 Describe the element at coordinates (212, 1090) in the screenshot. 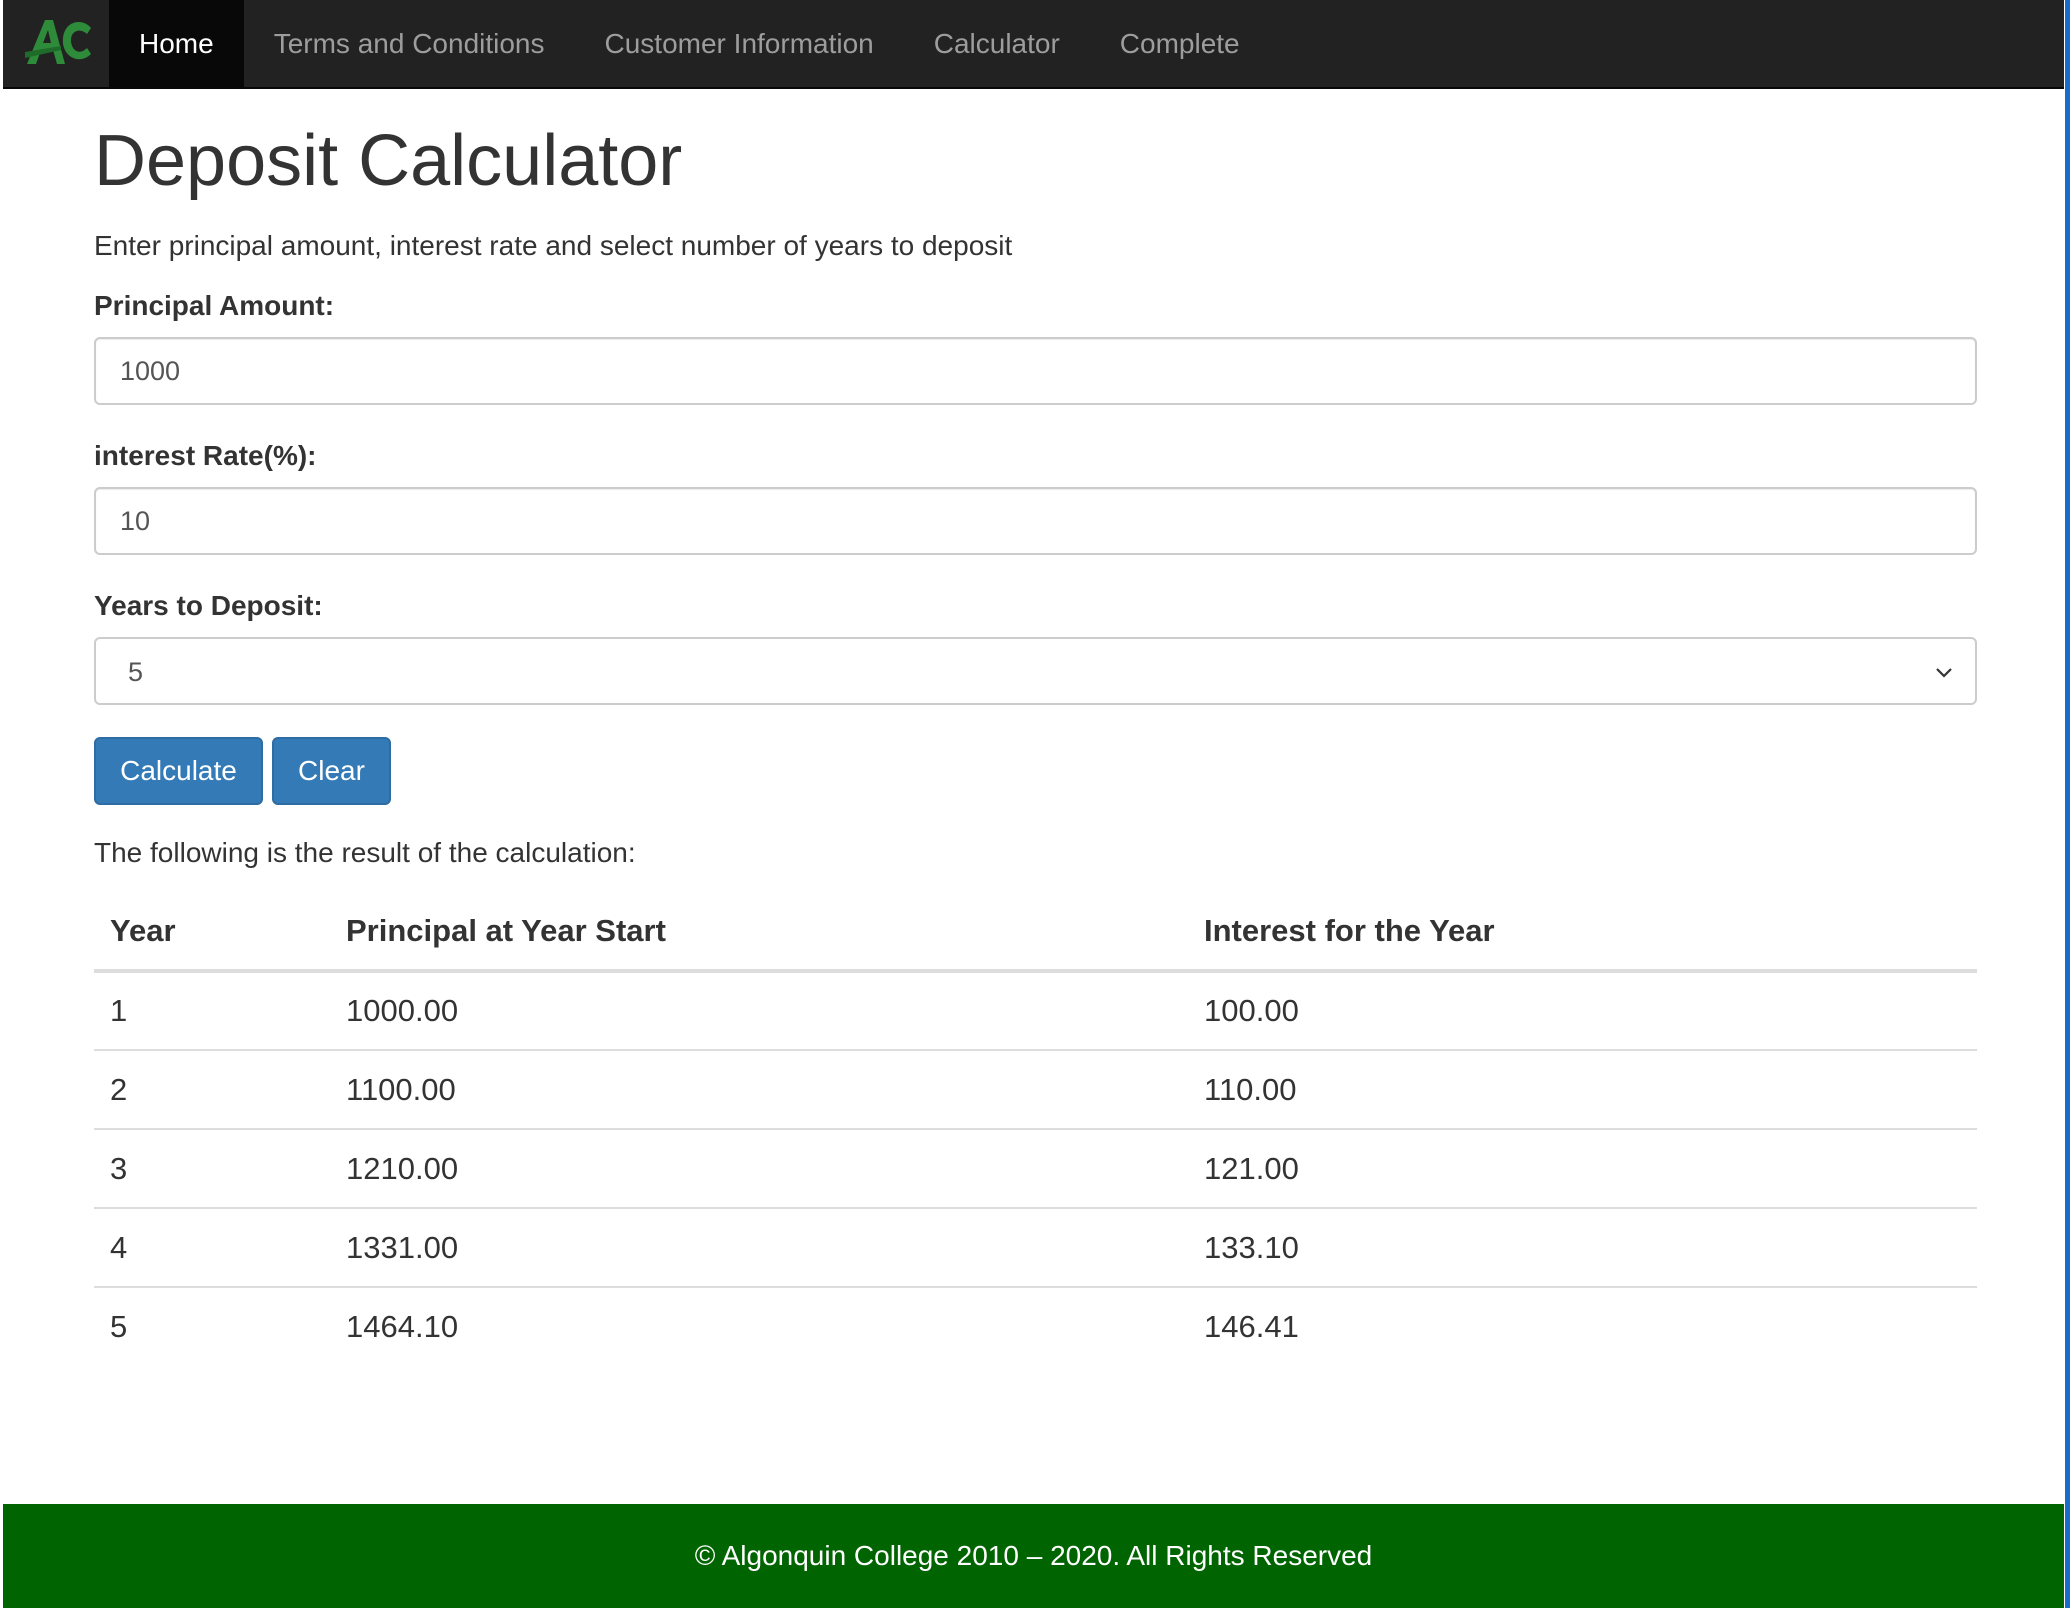

I see `cell-year: 2` at that location.